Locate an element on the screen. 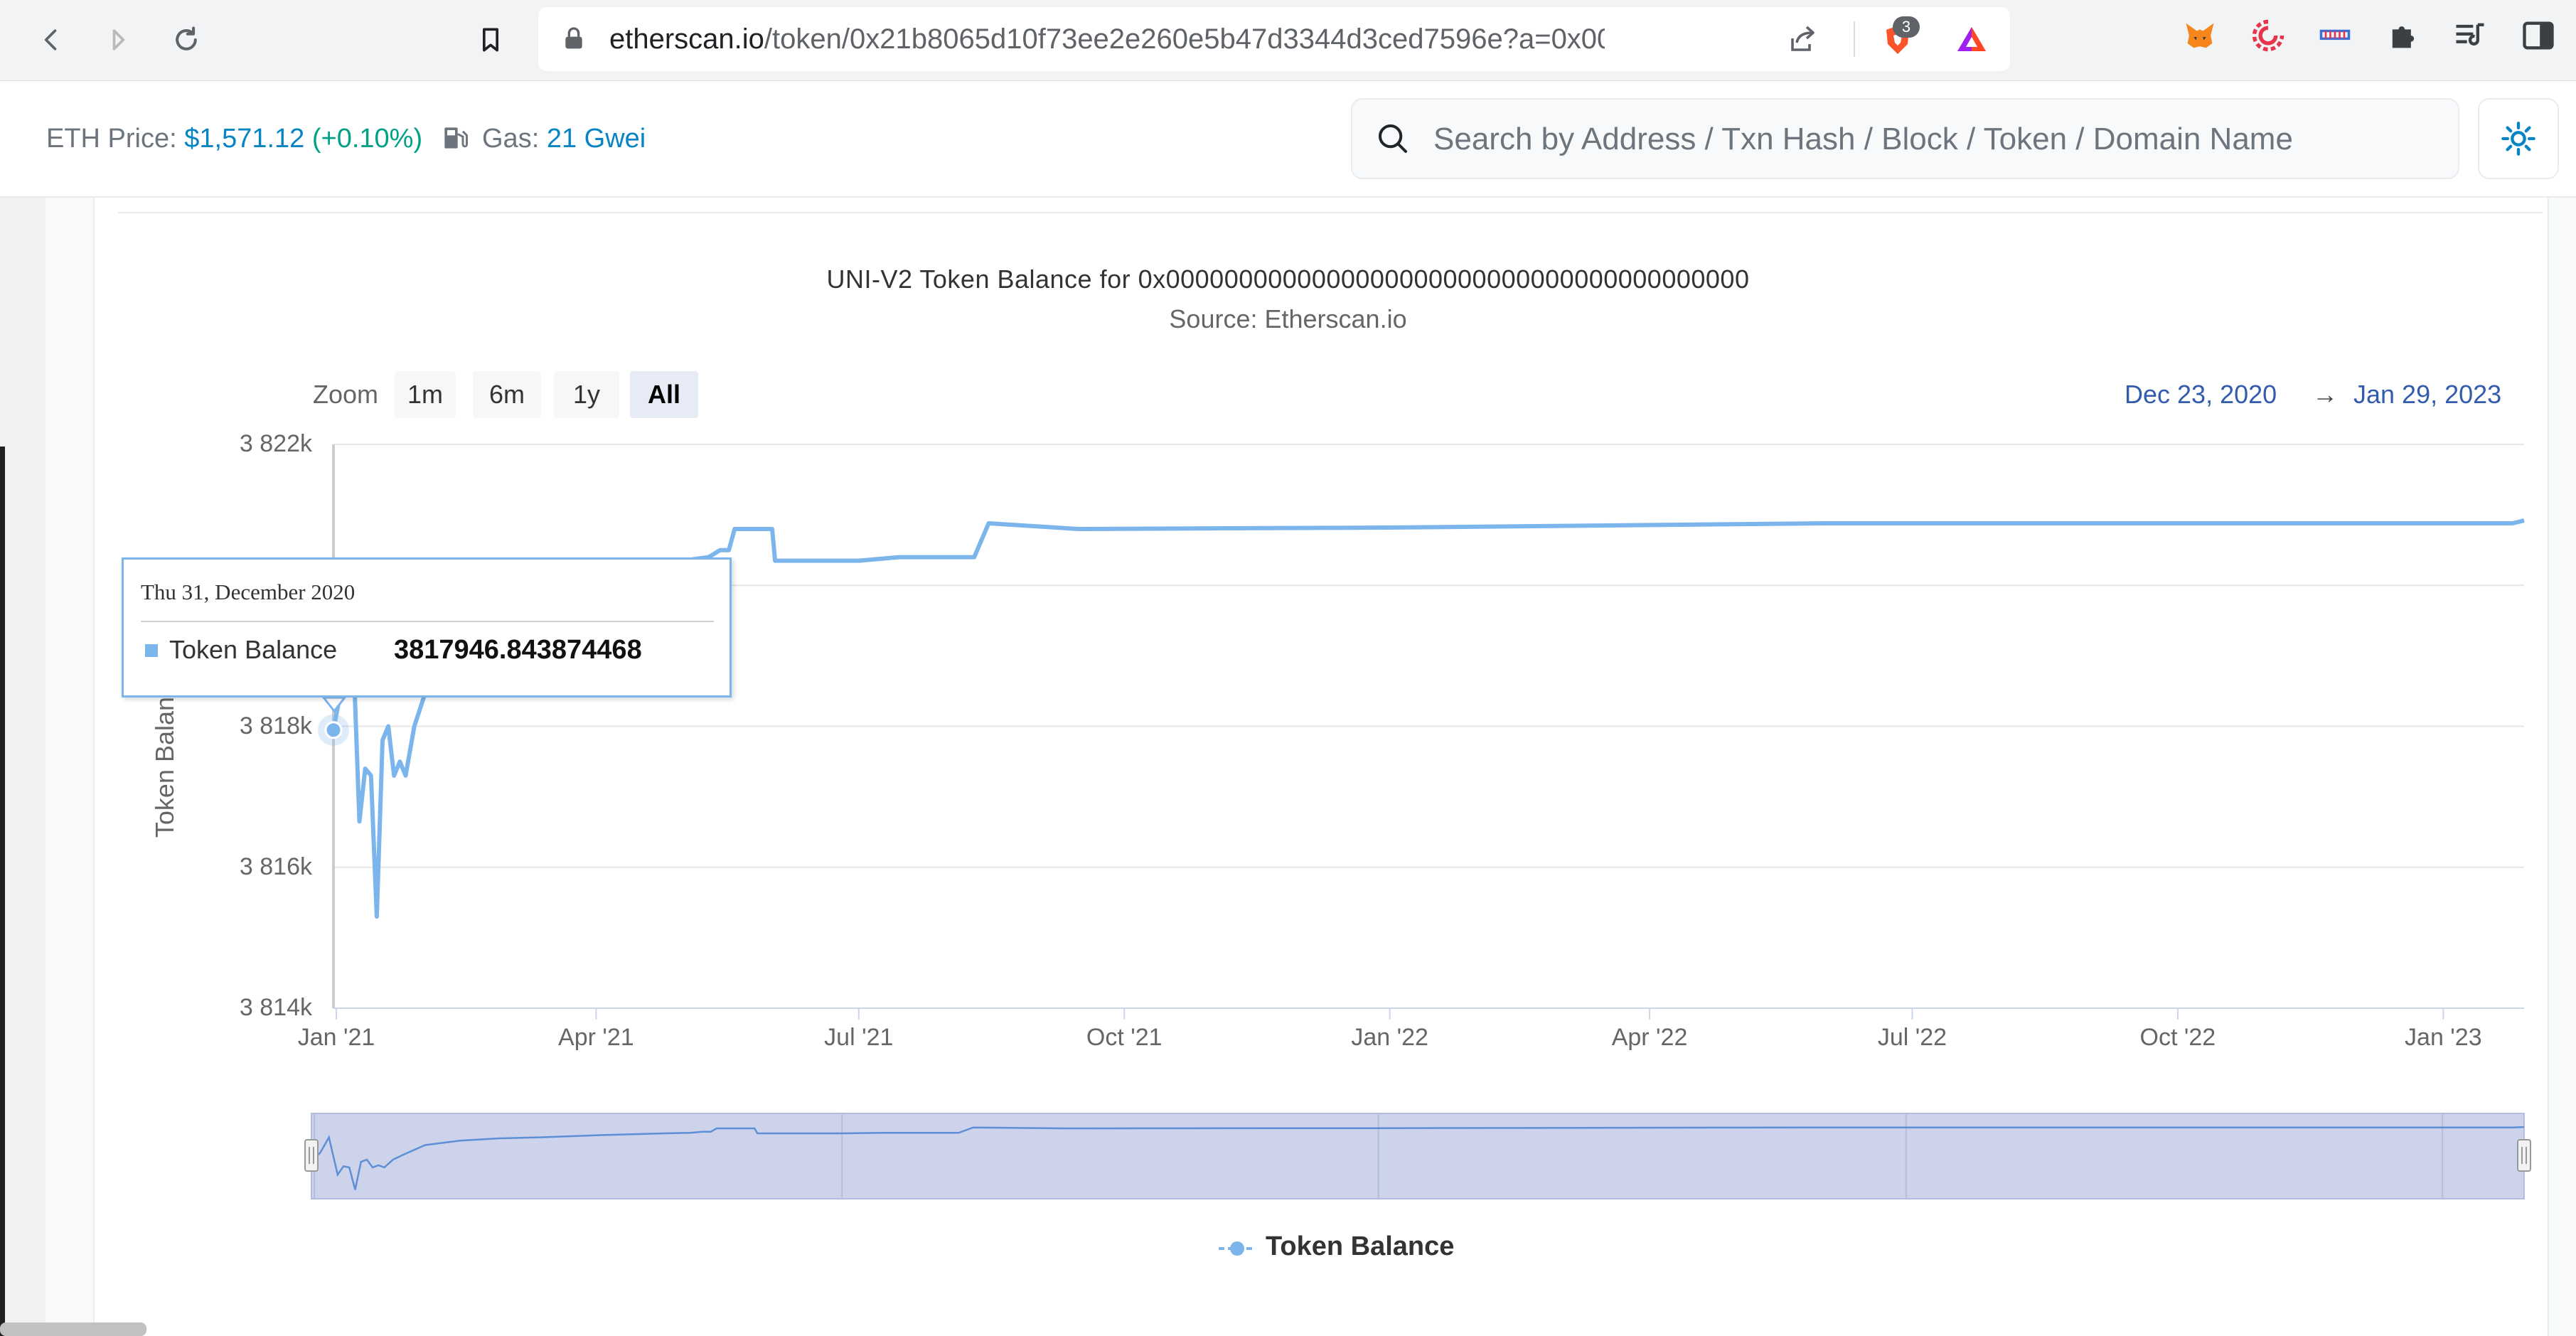 The width and height of the screenshot is (2576, 1336). tooltip-pointer is located at coordinates (334, 705).